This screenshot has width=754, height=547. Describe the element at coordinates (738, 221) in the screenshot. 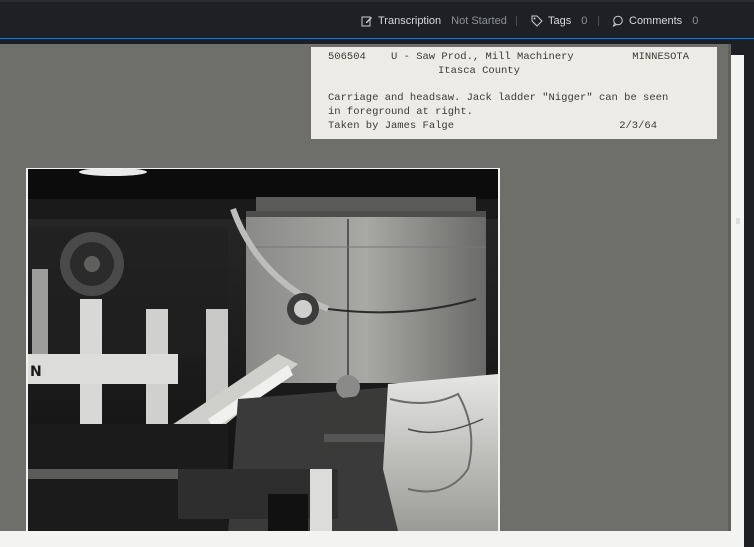

I see `board-corner-mark` at that location.